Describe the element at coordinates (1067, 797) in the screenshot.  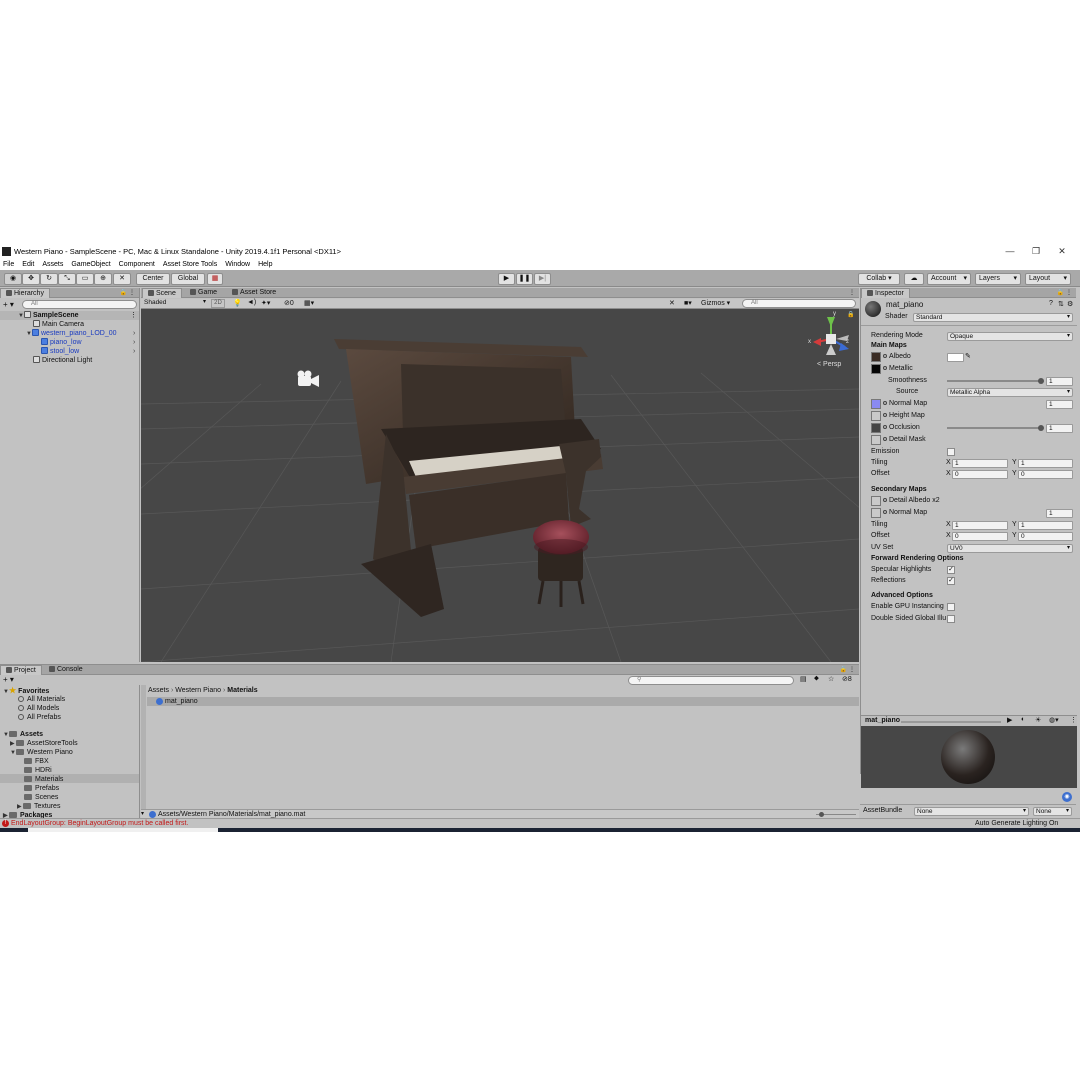
I see `assetbundle-toggle-icon: ◉` at that location.